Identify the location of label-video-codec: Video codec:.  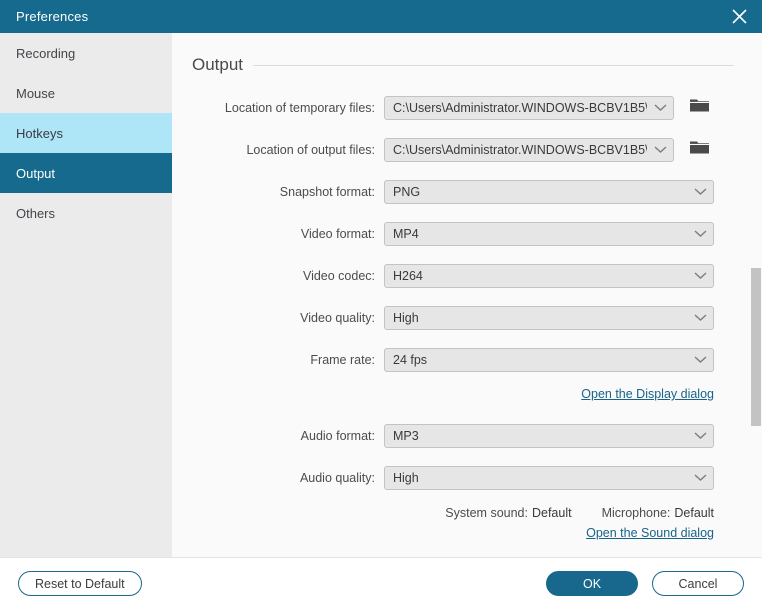
(338, 275).